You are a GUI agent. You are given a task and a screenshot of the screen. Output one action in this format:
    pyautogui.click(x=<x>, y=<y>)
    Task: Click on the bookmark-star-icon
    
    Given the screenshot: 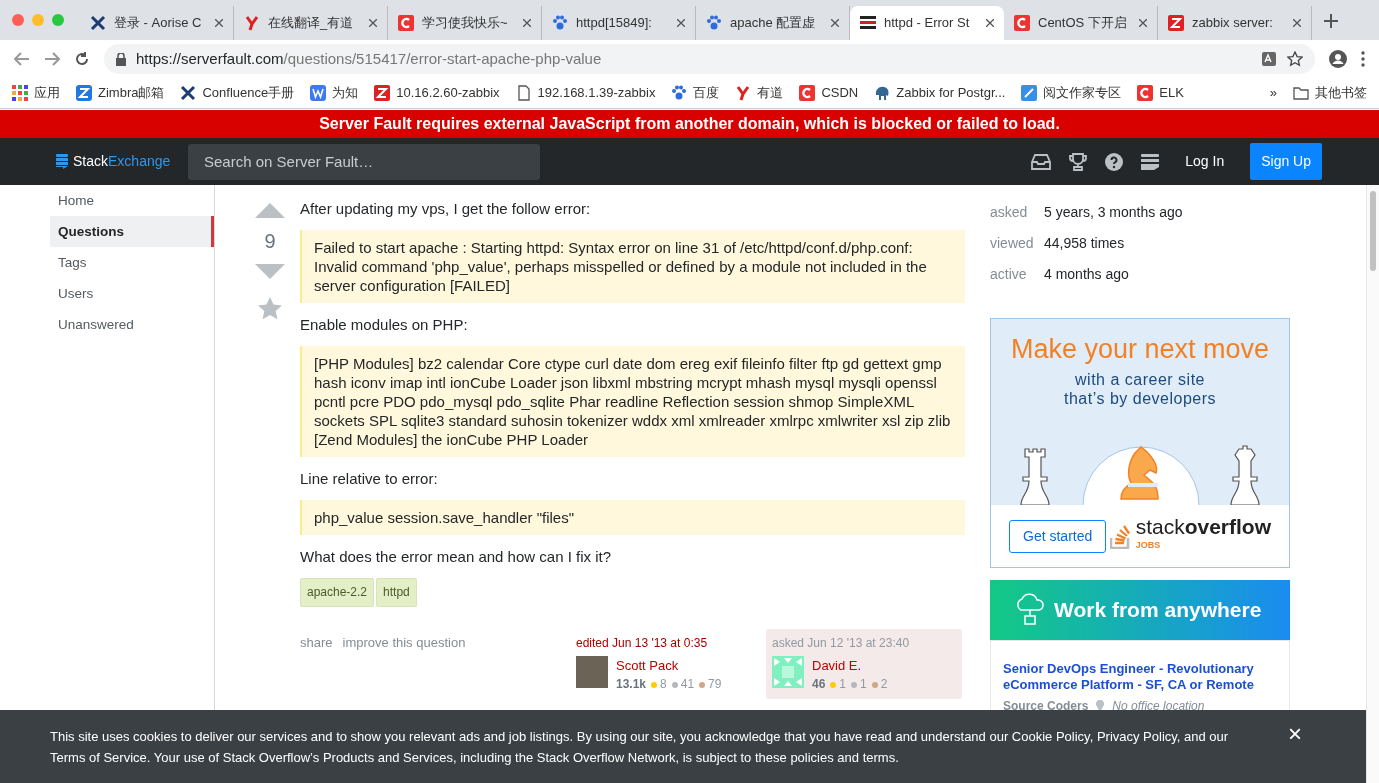 What is the action you would take?
    pyautogui.click(x=1295, y=59)
    